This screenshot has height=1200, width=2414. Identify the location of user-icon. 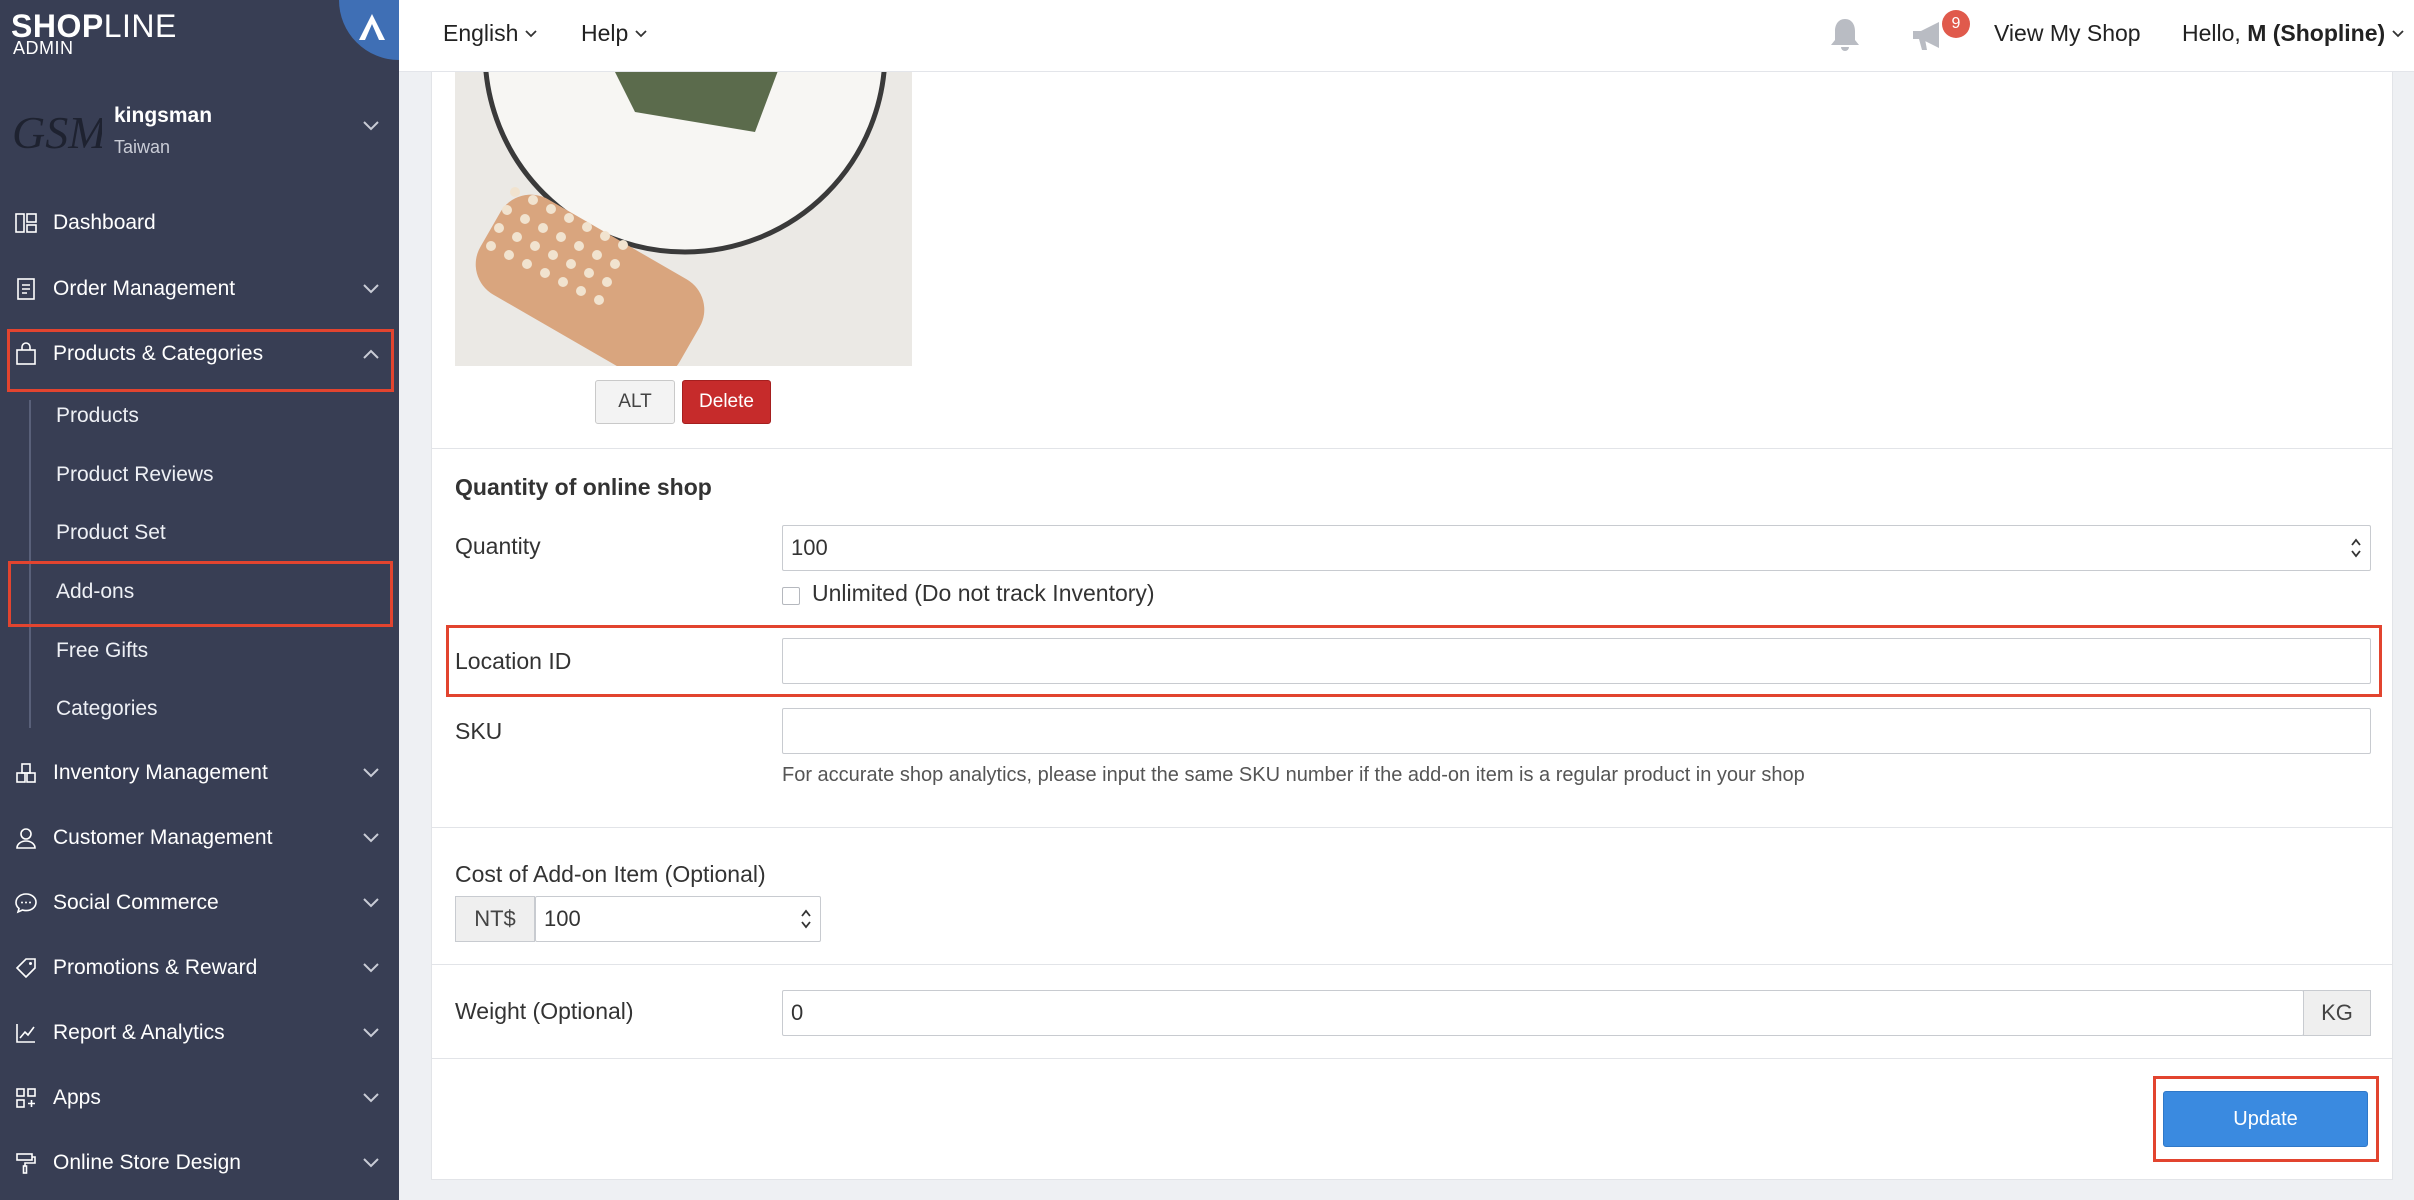
(26, 838).